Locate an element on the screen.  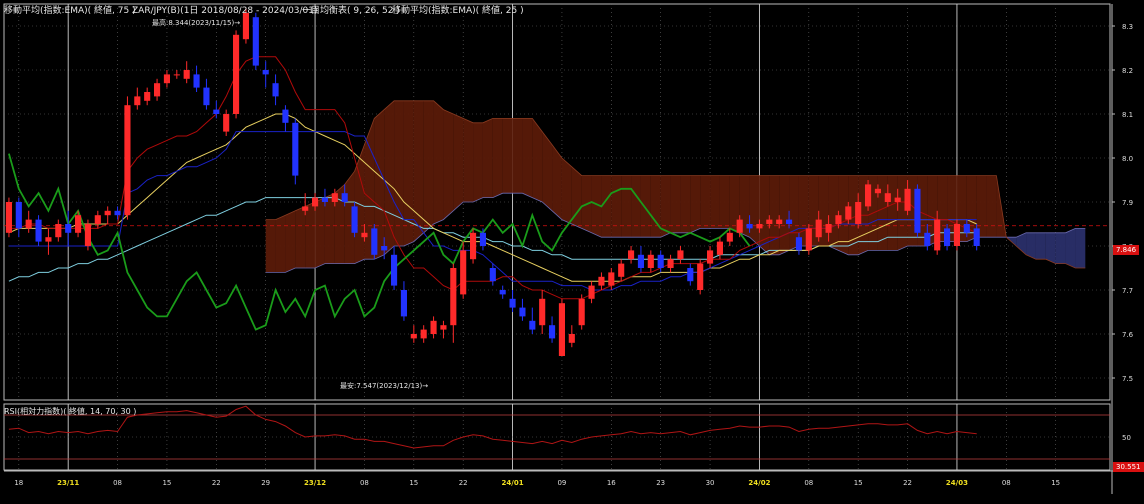
x-tick-label: 24/01 is located at coordinates (513, 483).